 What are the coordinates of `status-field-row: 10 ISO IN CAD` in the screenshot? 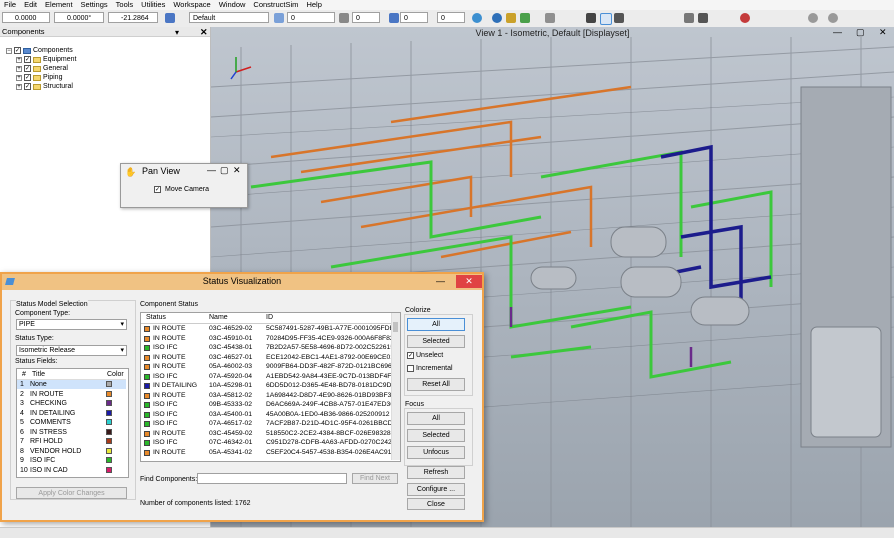 It's located at (71, 470).